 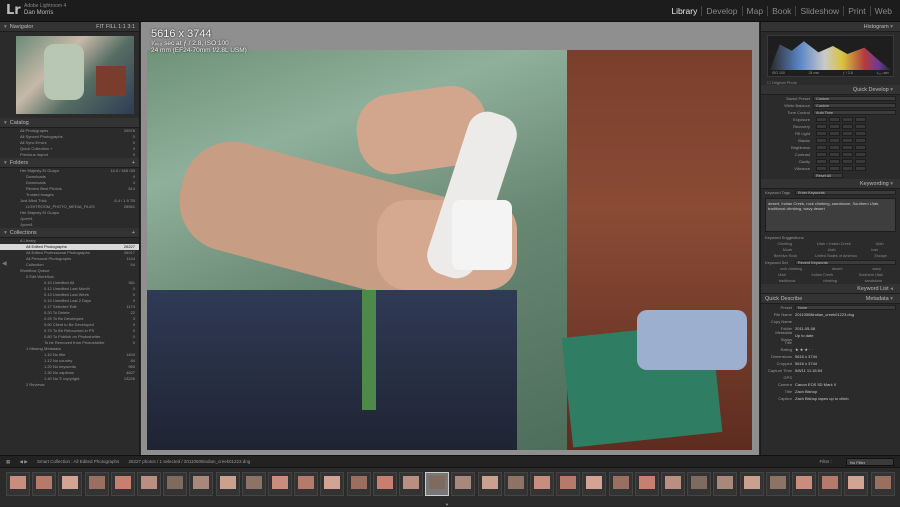 I want to click on module-develop: Develop, so click(x=721, y=11).